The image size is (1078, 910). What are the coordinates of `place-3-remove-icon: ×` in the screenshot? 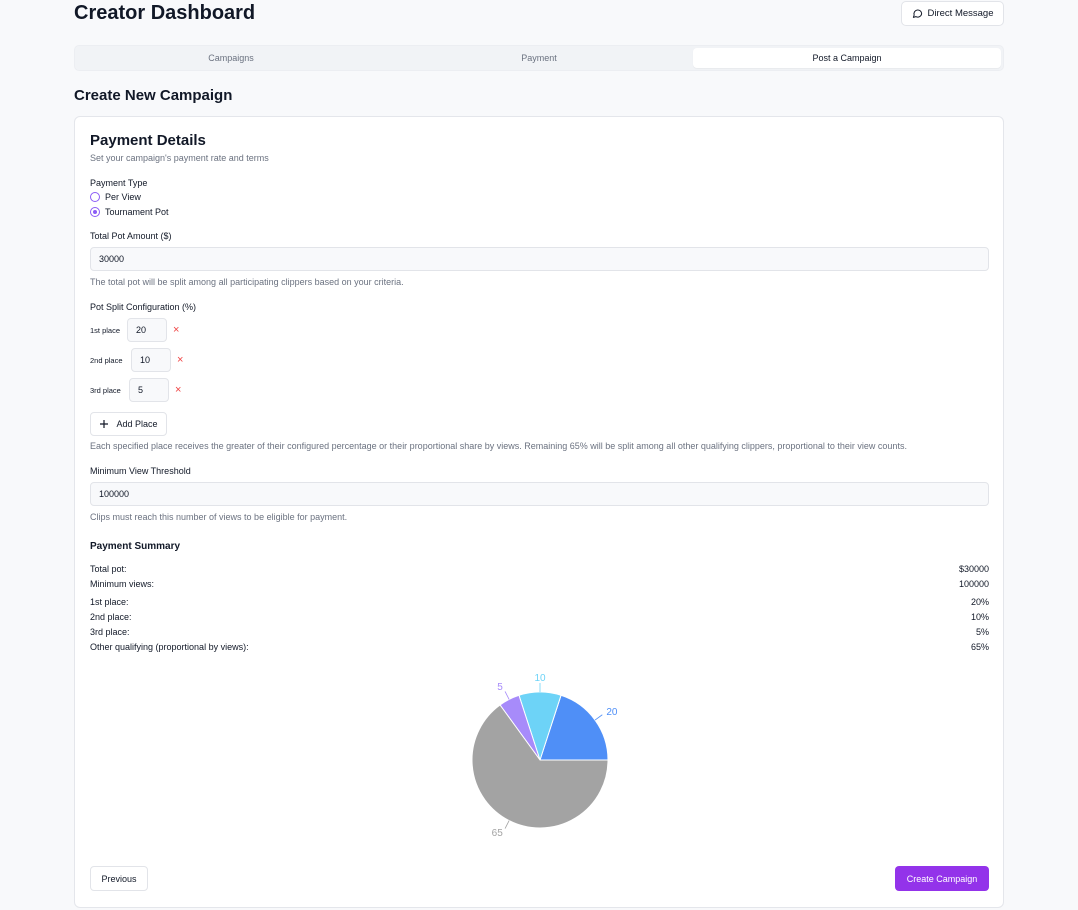 It's located at (178, 390).